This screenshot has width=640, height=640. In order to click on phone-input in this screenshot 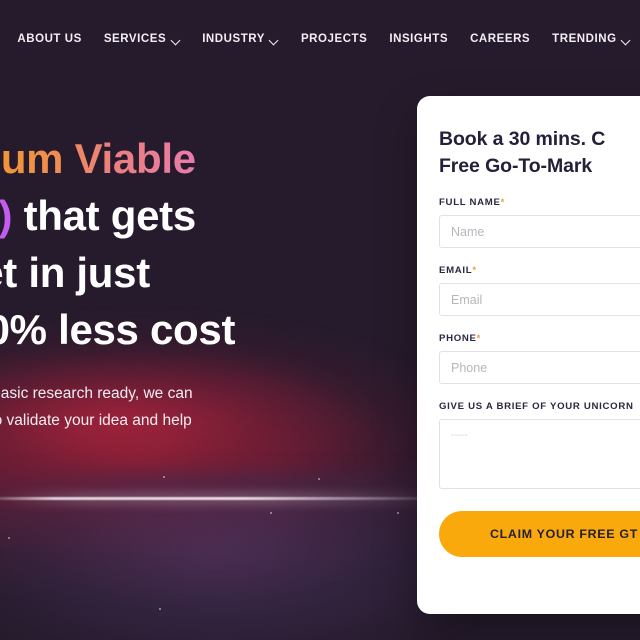, I will do `click(539, 367)`.